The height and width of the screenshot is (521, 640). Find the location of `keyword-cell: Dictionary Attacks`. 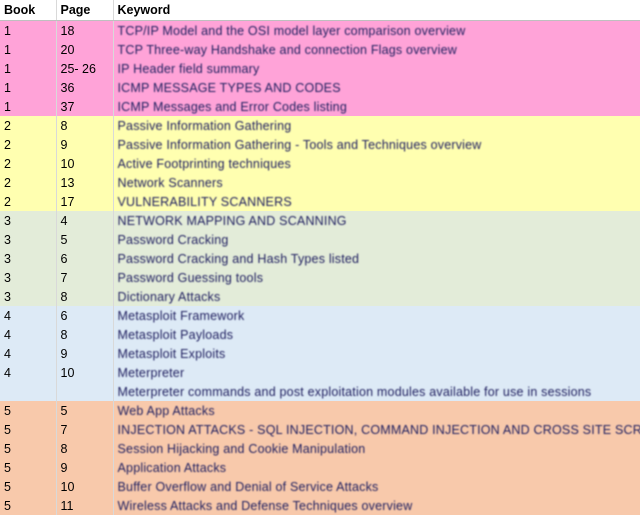

keyword-cell: Dictionary Attacks is located at coordinates (376, 296).